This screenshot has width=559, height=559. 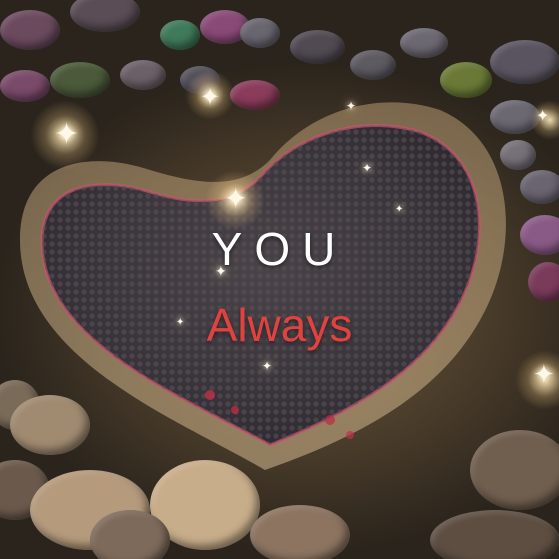 I want to click on subline-text: Always, so click(x=279, y=325).